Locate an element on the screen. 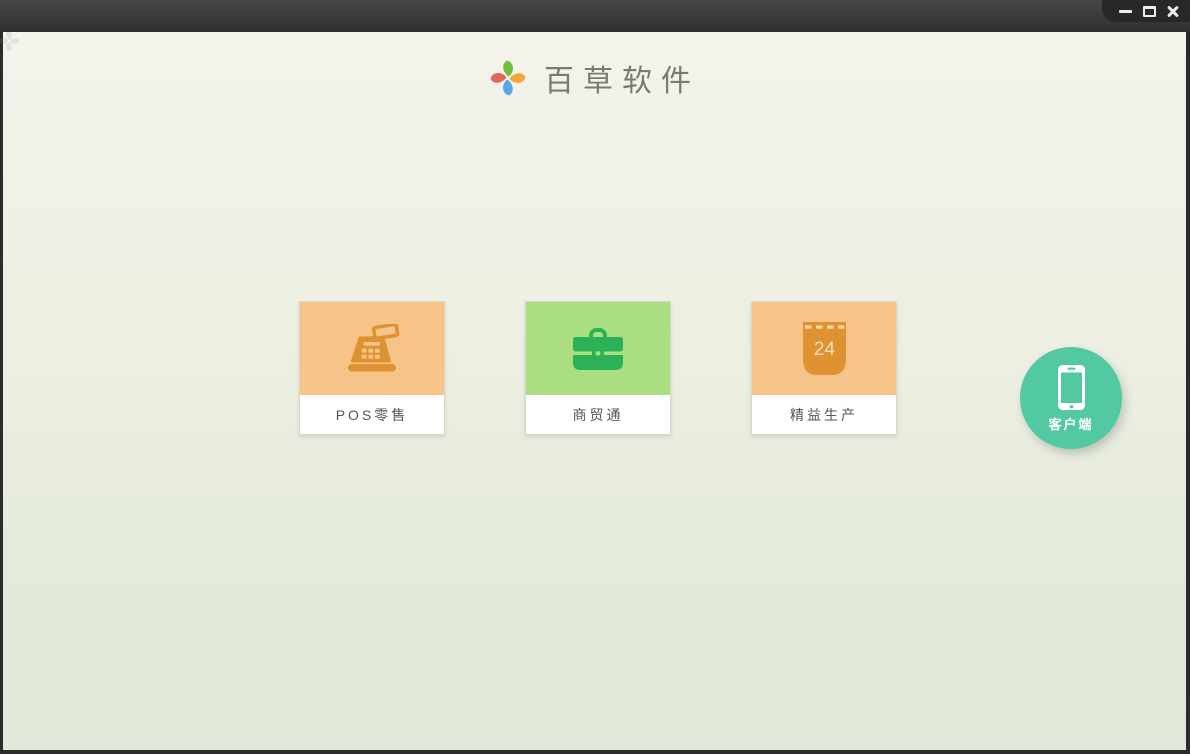  product-card-pos: POS零售 is located at coordinates (372, 368).